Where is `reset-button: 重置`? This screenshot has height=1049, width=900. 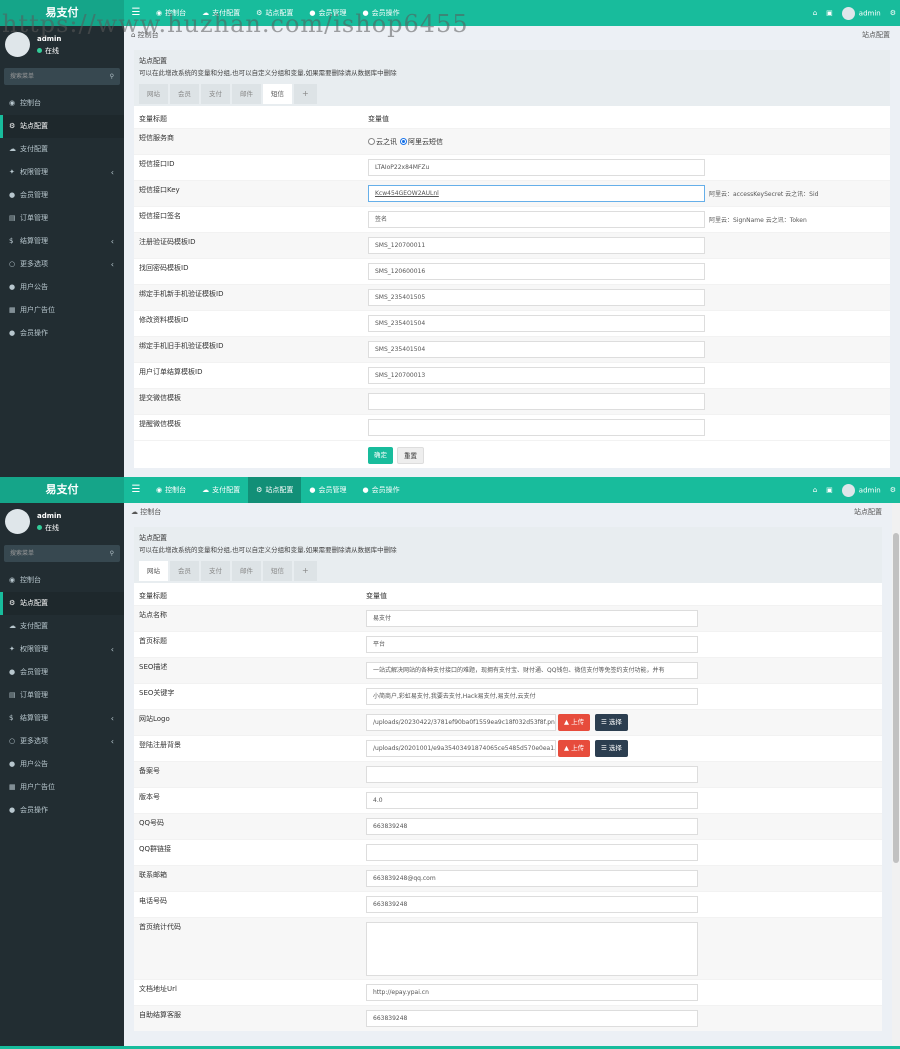
reset-button: 重置 is located at coordinates (410, 455).